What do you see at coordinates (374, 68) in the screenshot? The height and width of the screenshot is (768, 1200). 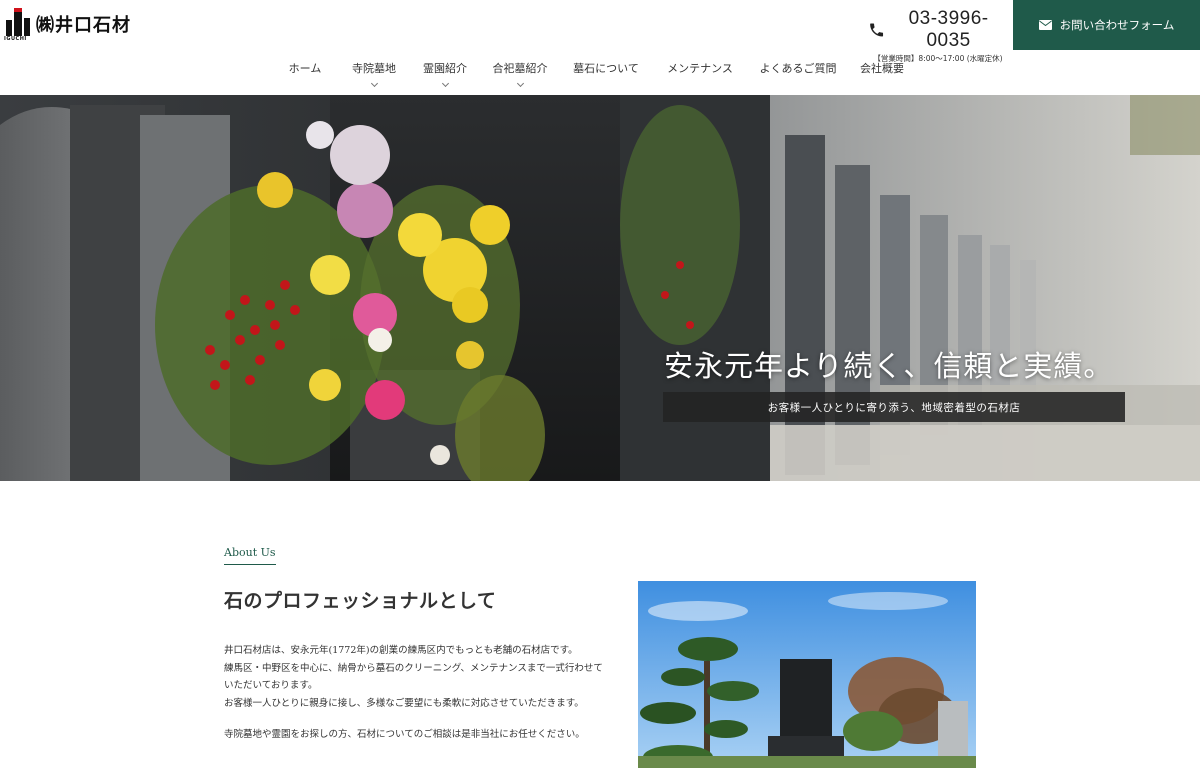 I see `nav-item-label: 寺院墓地` at bounding box center [374, 68].